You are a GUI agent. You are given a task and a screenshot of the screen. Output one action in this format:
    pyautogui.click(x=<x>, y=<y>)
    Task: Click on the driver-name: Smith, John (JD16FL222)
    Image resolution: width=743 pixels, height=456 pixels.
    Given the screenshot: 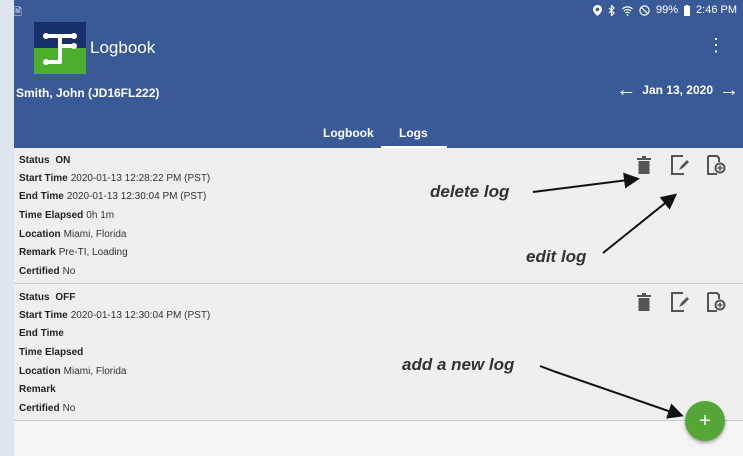 What is the action you would take?
    pyautogui.click(x=88, y=93)
    